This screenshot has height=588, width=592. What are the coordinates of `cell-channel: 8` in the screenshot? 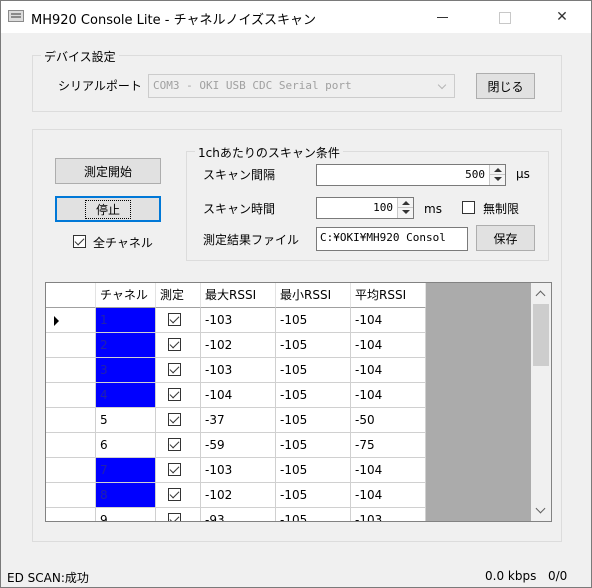 It's located at (126, 495).